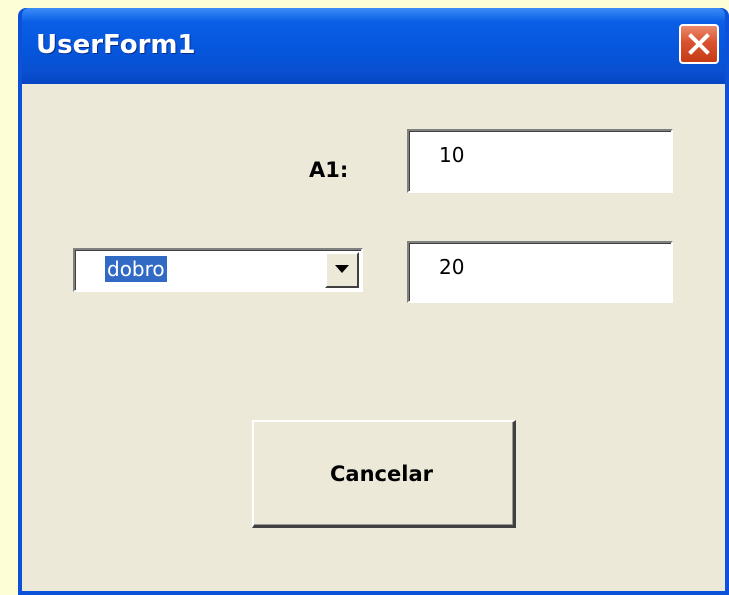 The height and width of the screenshot is (595, 729). Describe the element at coordinates (384, 474) in the screenshot. I see `cancel-button: Cancelar` at that location.